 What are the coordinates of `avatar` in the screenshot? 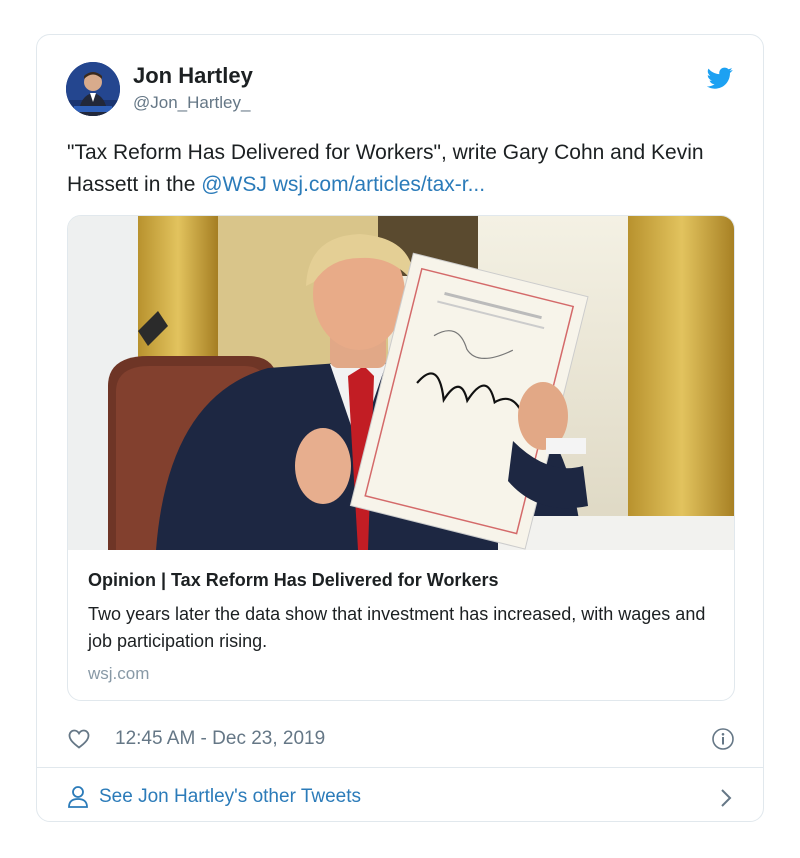 It's located at (93, 89).